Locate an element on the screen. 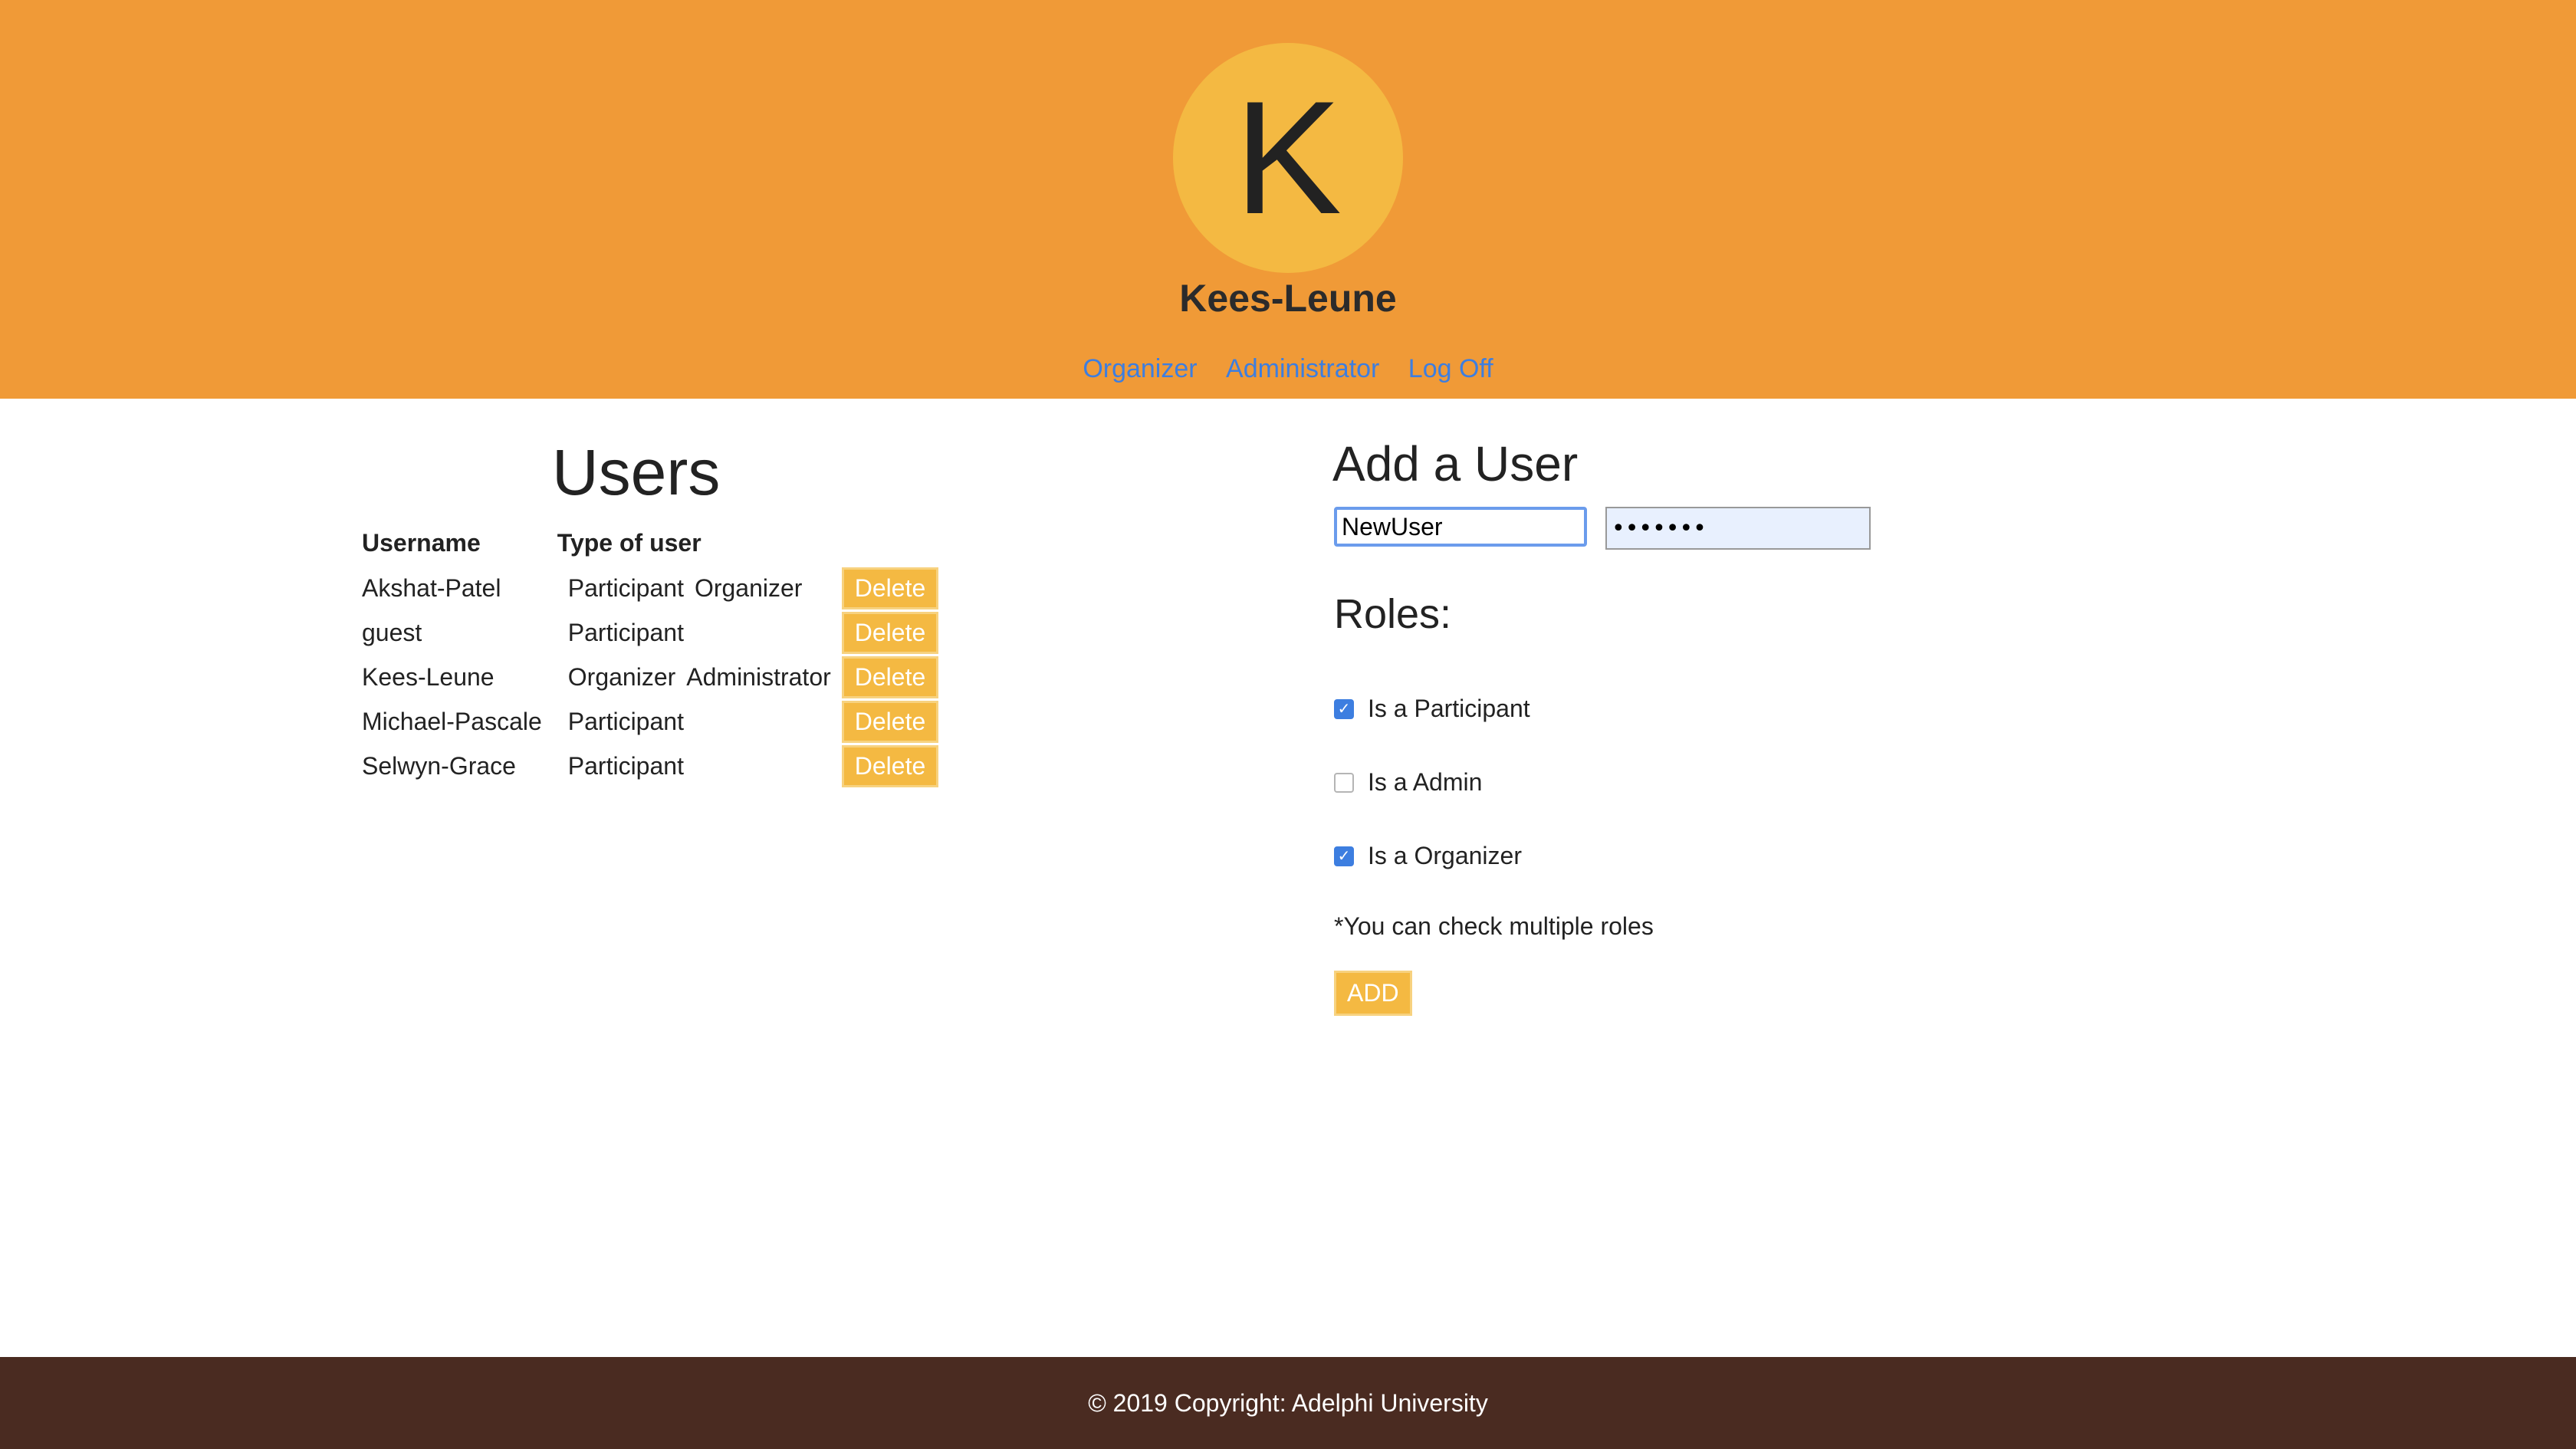 The width and height of the screenshot is (2576, 1449). nav-link-organizer: Organizer is located at coordinates (1140, 369).